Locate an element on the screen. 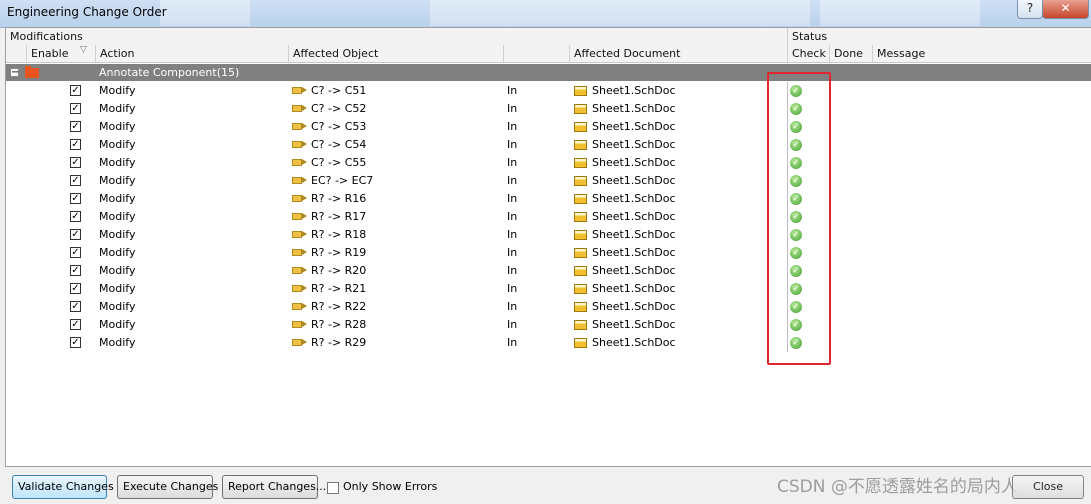  column-affected-object: Affected Object is located at coordinates (395, 53).